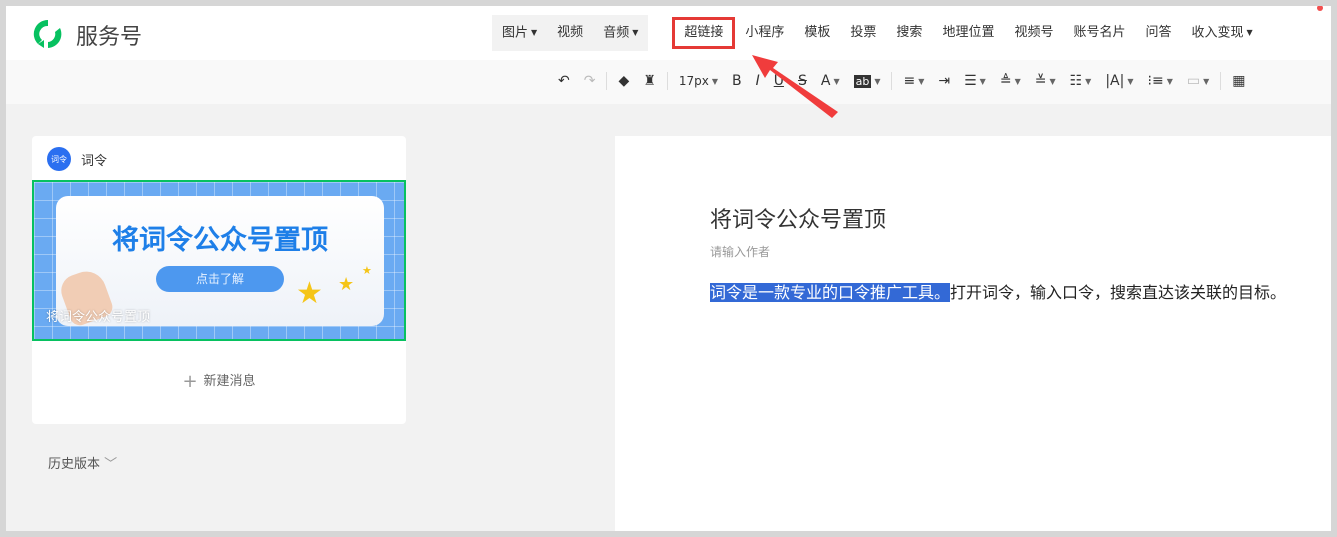  Describe the element at coordinates (862, 81) in the screenshot. I see `bg-color-label: ab` at that location.